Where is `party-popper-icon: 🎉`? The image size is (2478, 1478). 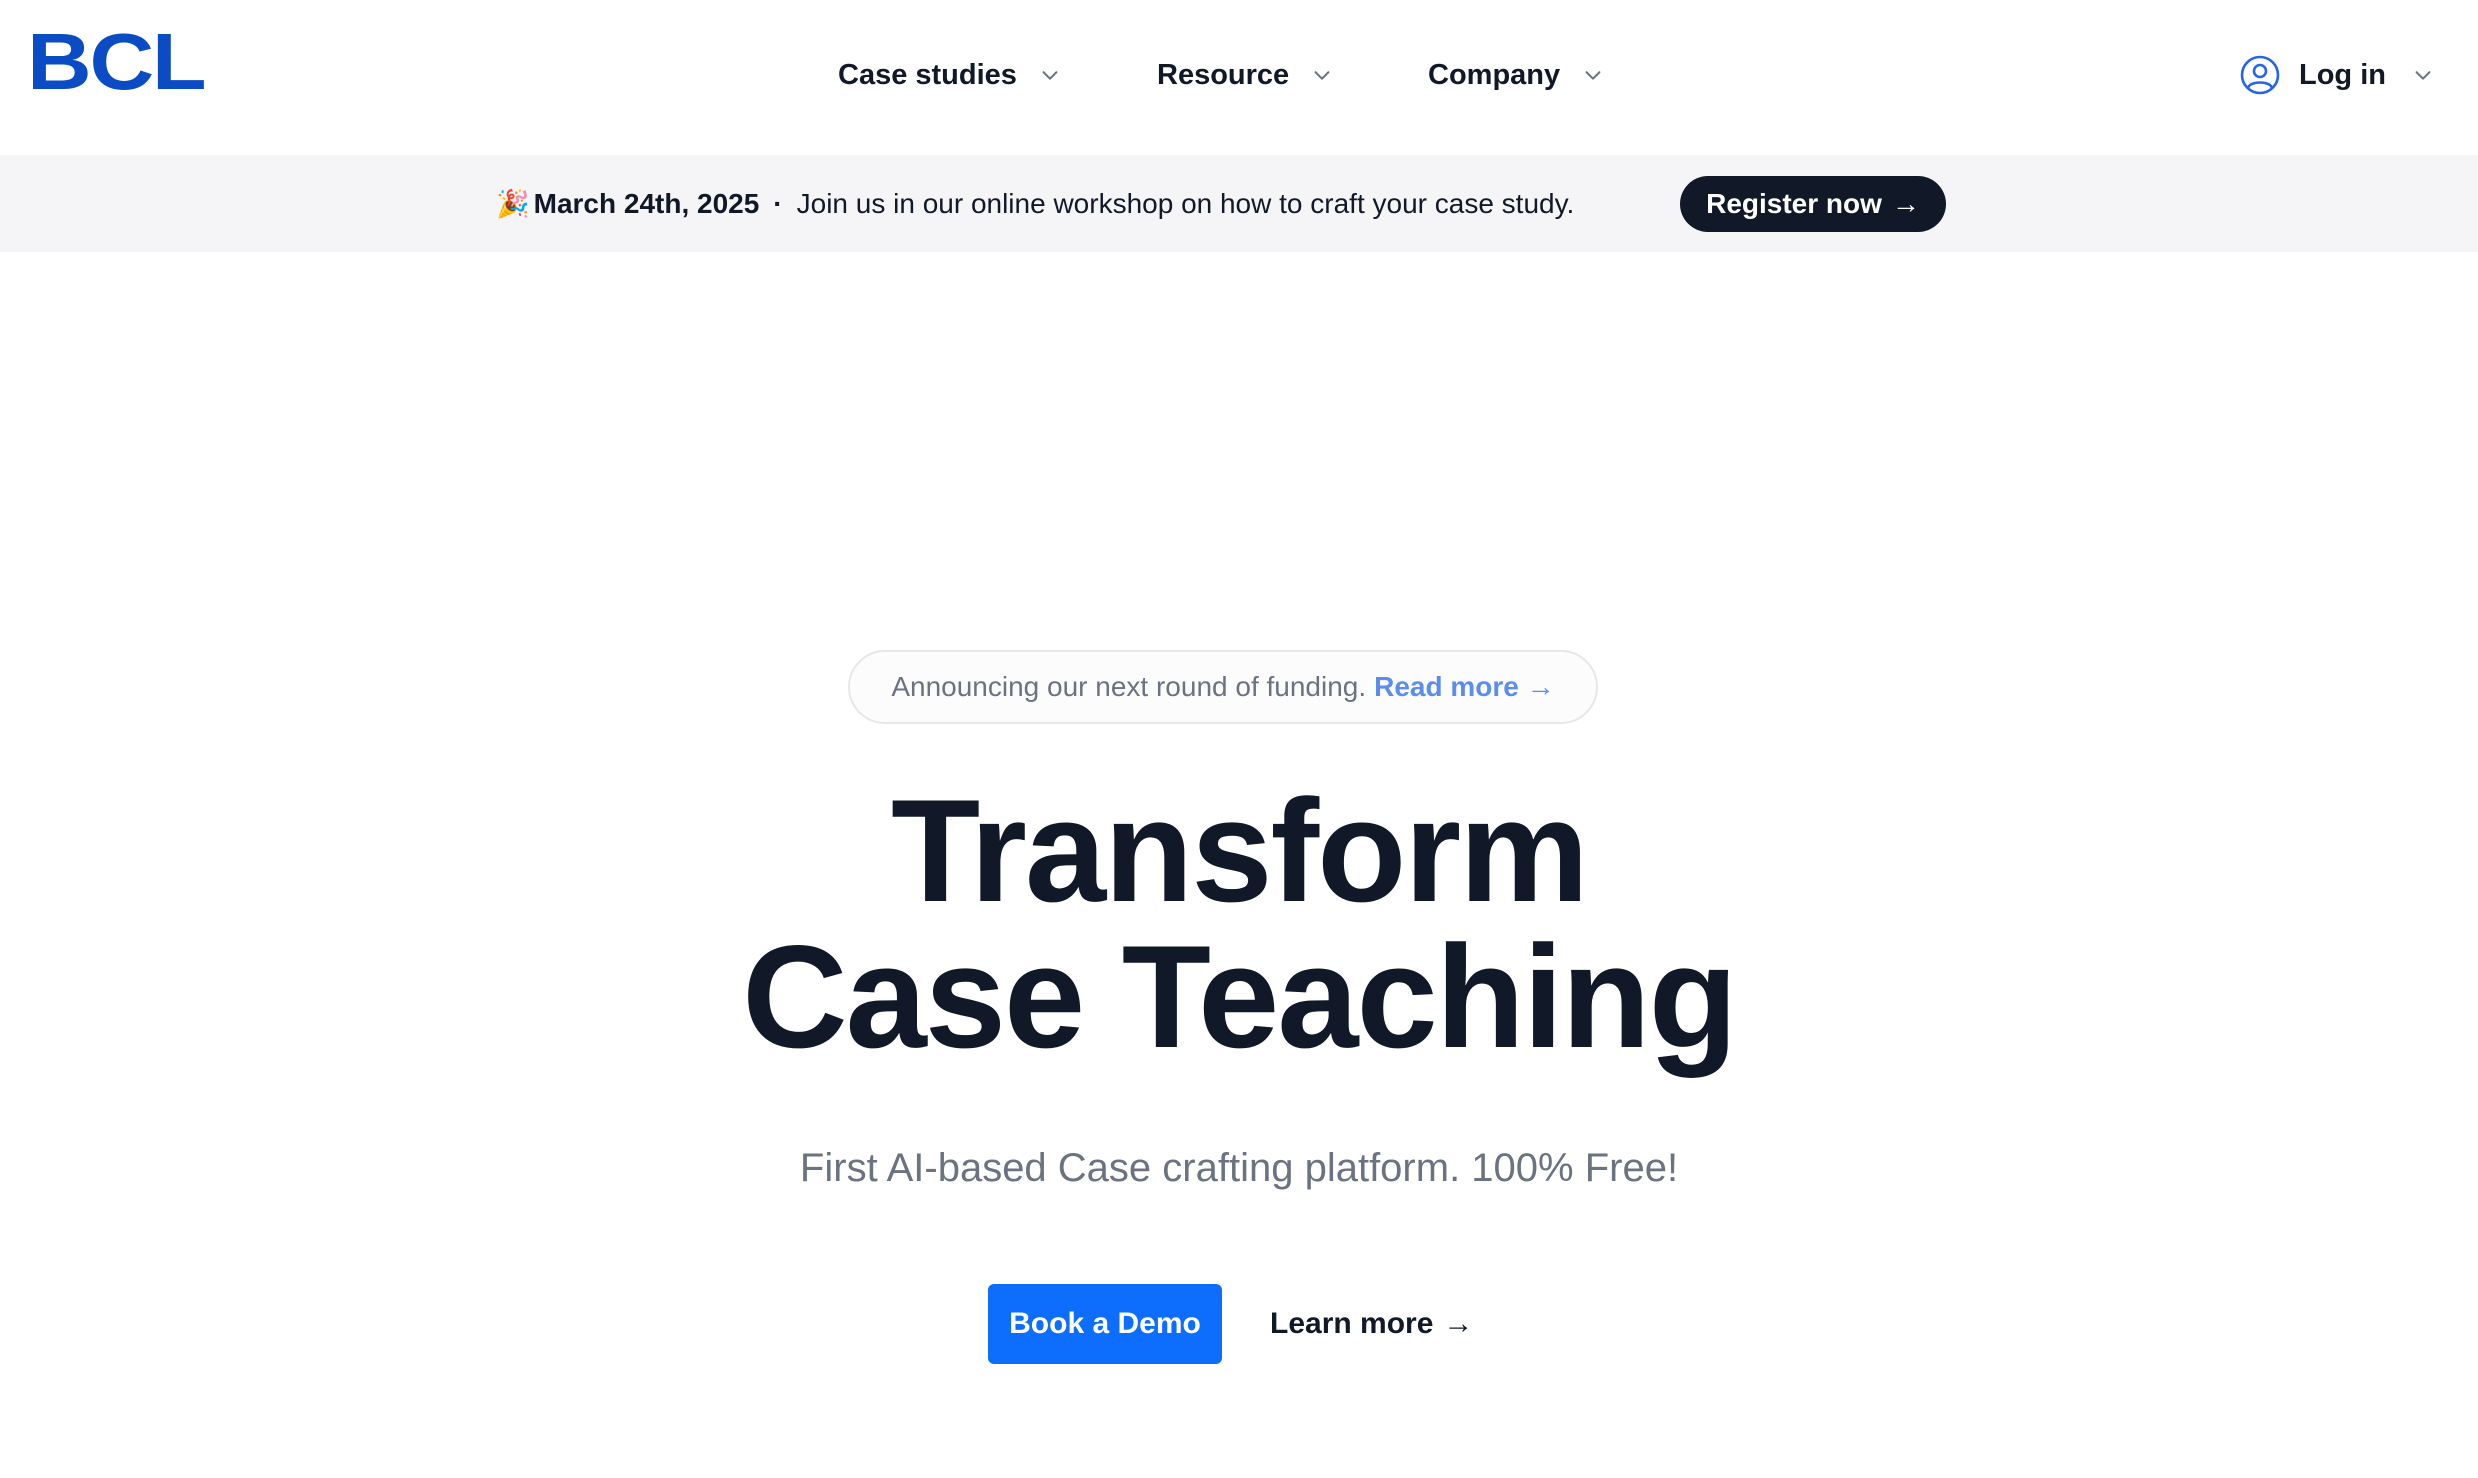 party-popper-icon: 🎉 is located at coordinates (513, 203).